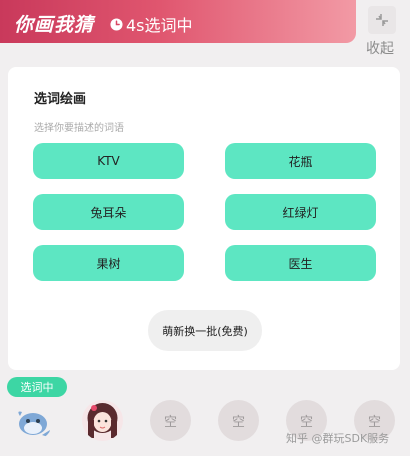  Describe the element at coordinates (37, 387) in the screenshot. I see `status-badge: 选词中` at that location.